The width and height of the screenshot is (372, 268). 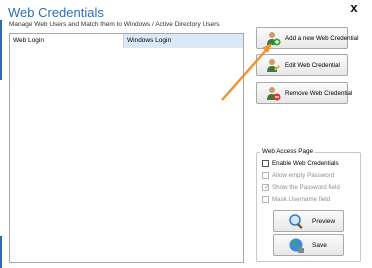 I want to click on checkbox-label: Enable Web Credentials, so click(x=305, y=163).